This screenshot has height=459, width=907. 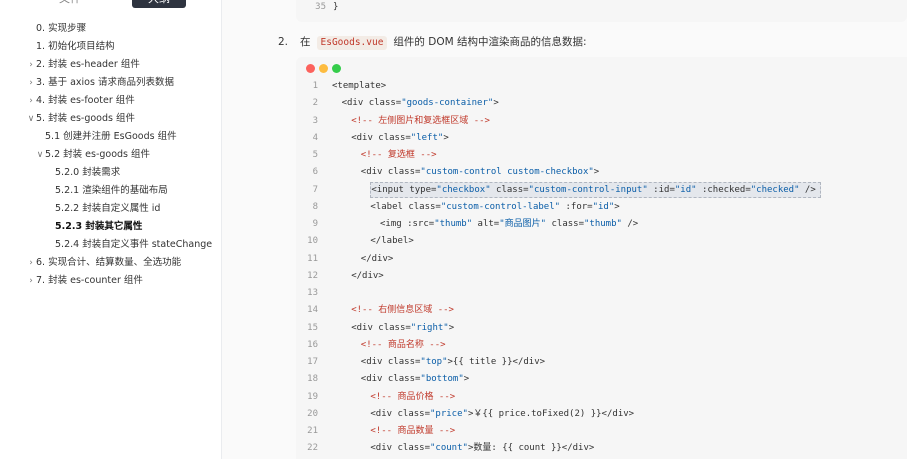 What do you see at coordinates (85, 118) in the screenshot?
I see `outline-item-label: 5. 封装 es-goods 组件` at bounding box center [85, 118].